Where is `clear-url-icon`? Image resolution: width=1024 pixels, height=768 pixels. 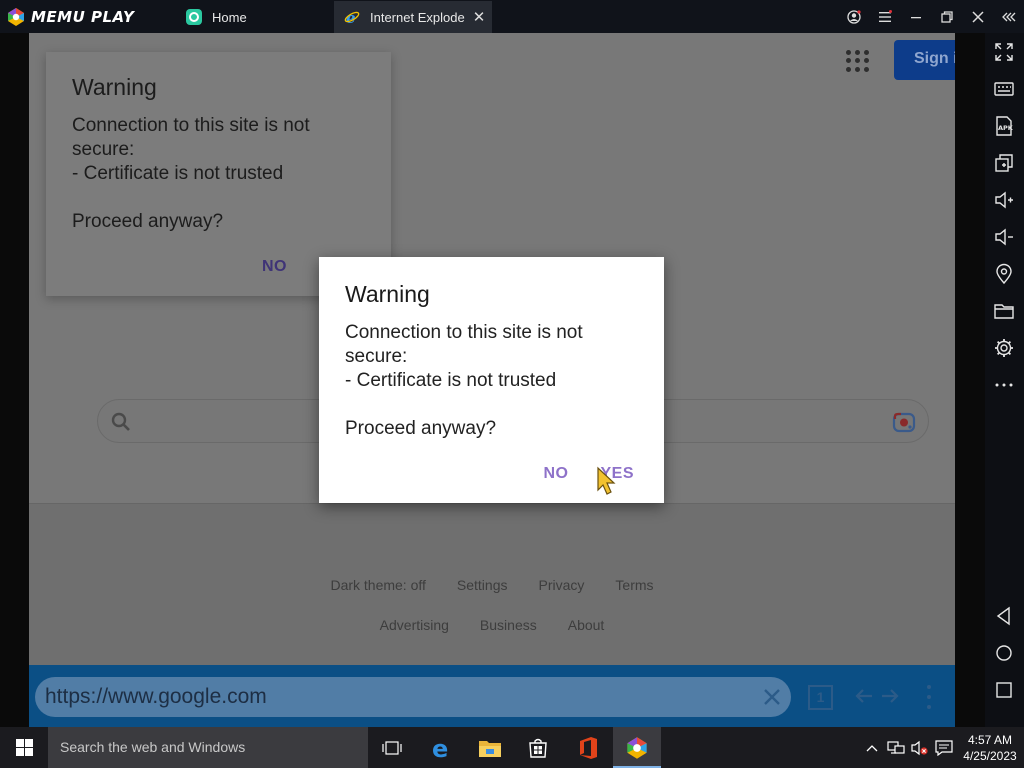 clear-url-icon is located at coordinates (772, 697).